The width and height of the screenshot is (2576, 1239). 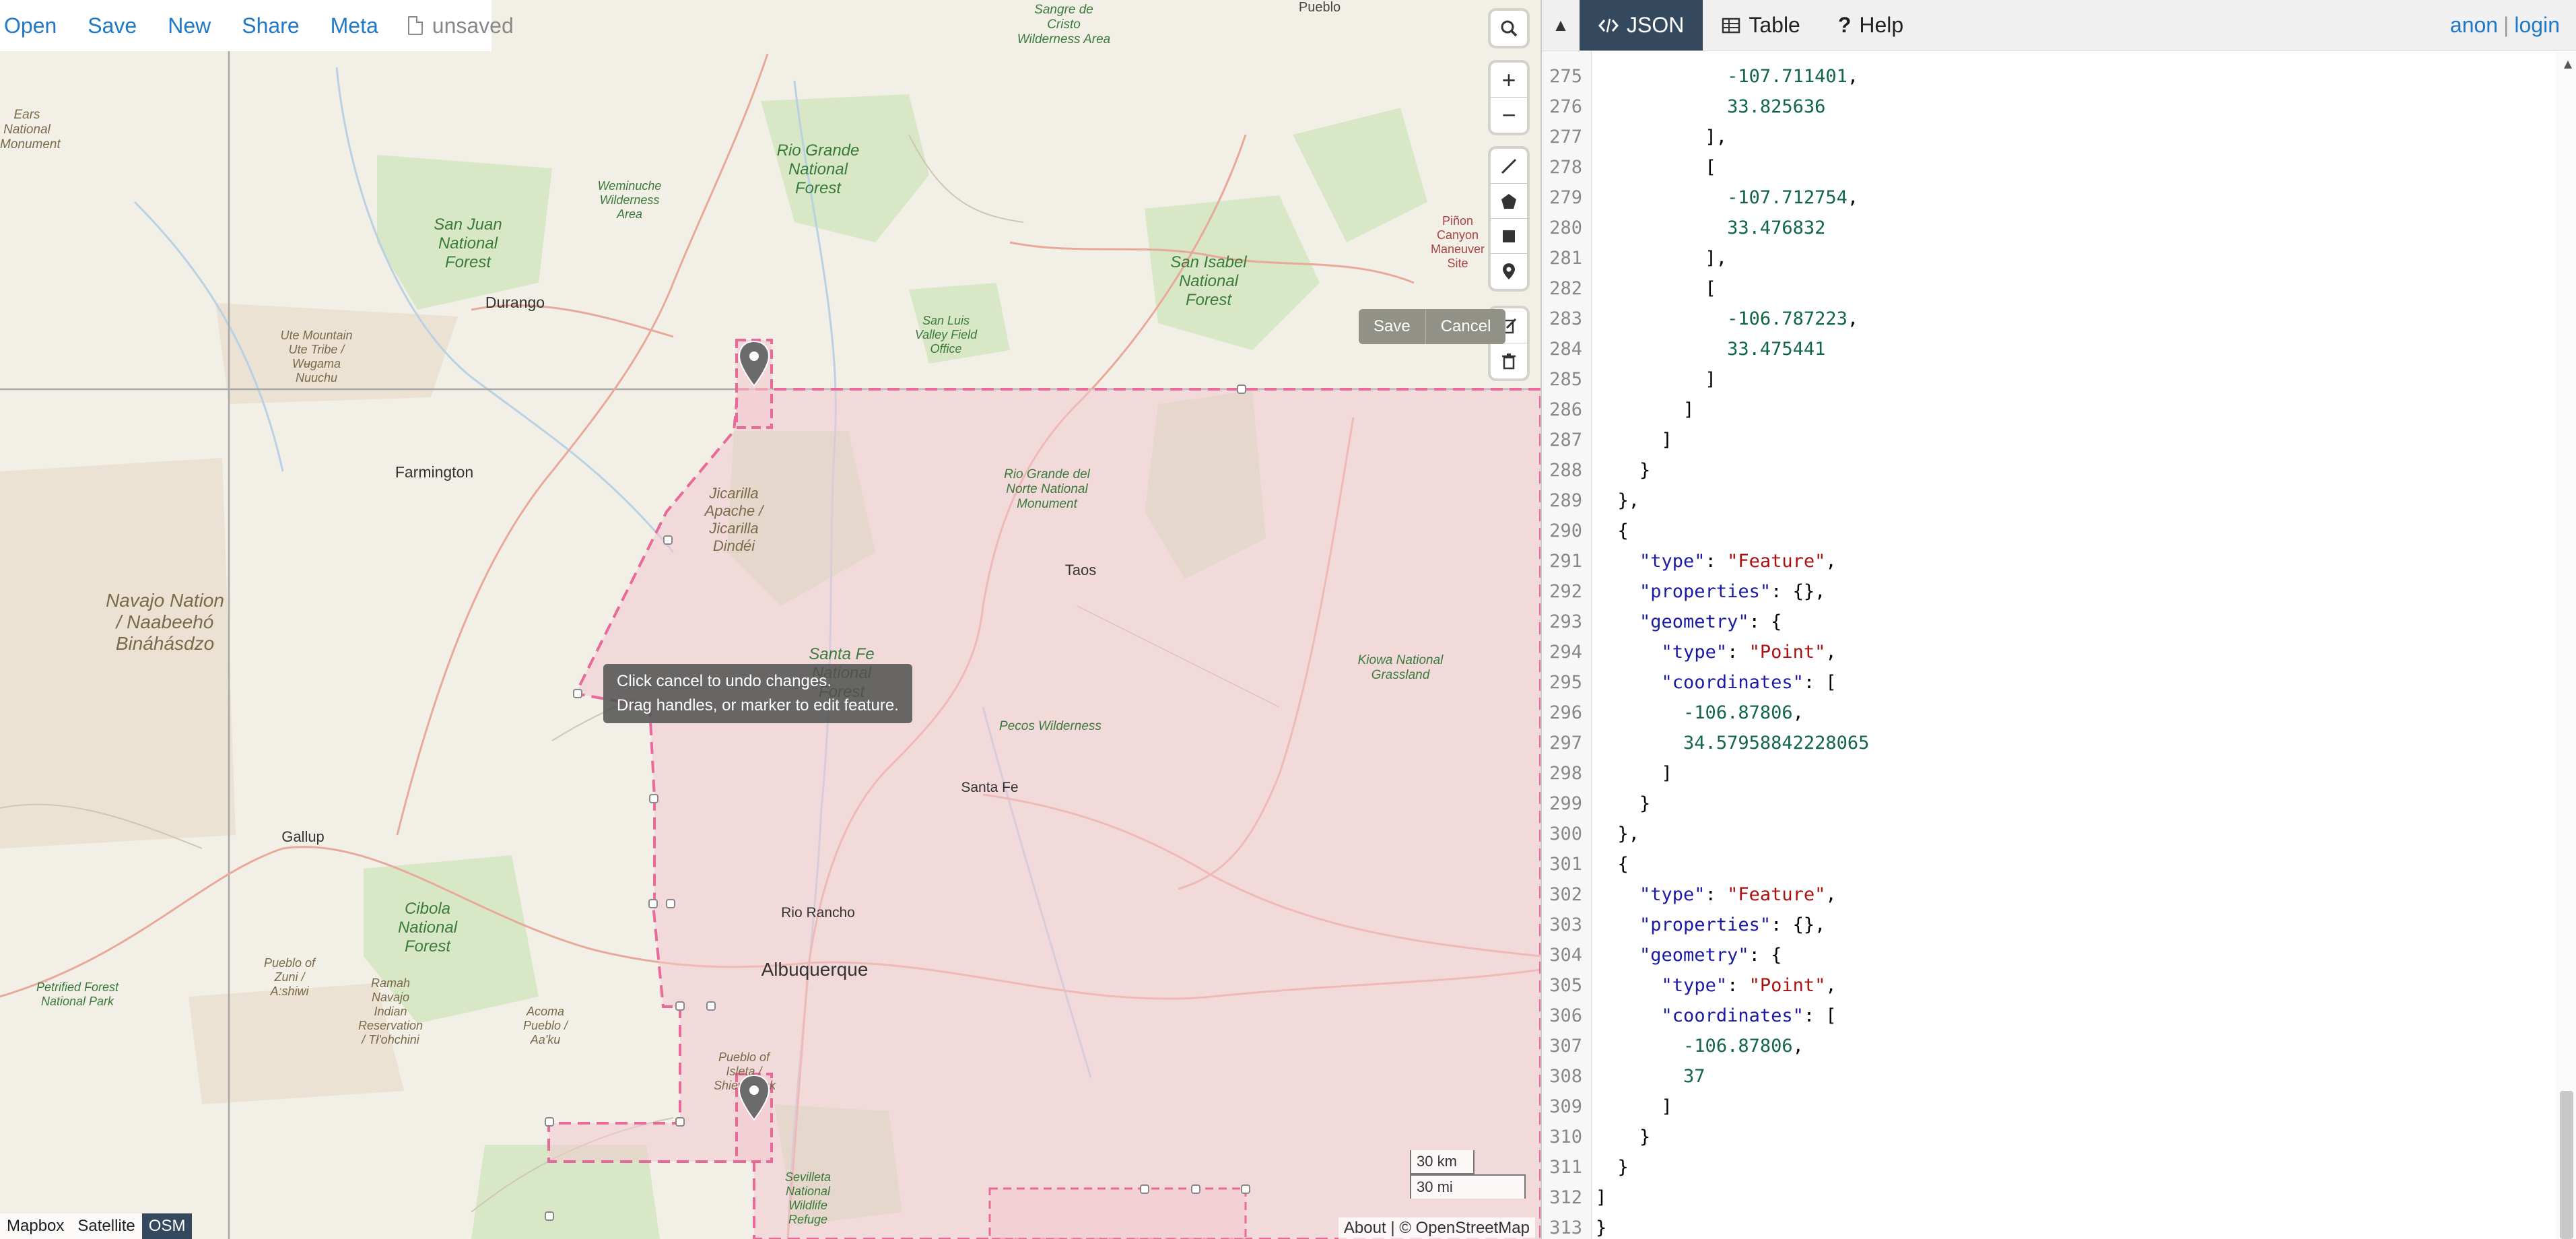 What do you see at coordinates (1775, 25) in the screenshot?
I see `tab-table-label: Table` at bounding box center [1775, 25].